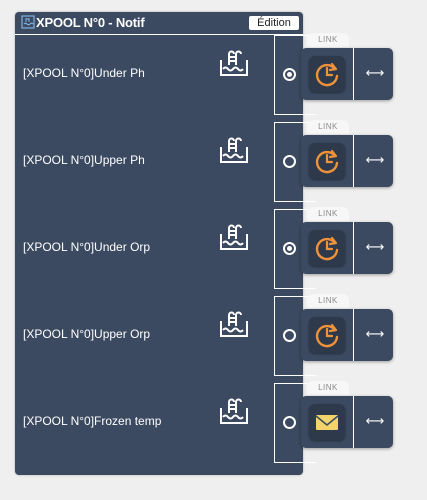  What do you see at coordinates (84, 160) in the screenshot?
I see `notification-label: [XPOOL N°0]Upper Ph` at bounding box center [84, 160].